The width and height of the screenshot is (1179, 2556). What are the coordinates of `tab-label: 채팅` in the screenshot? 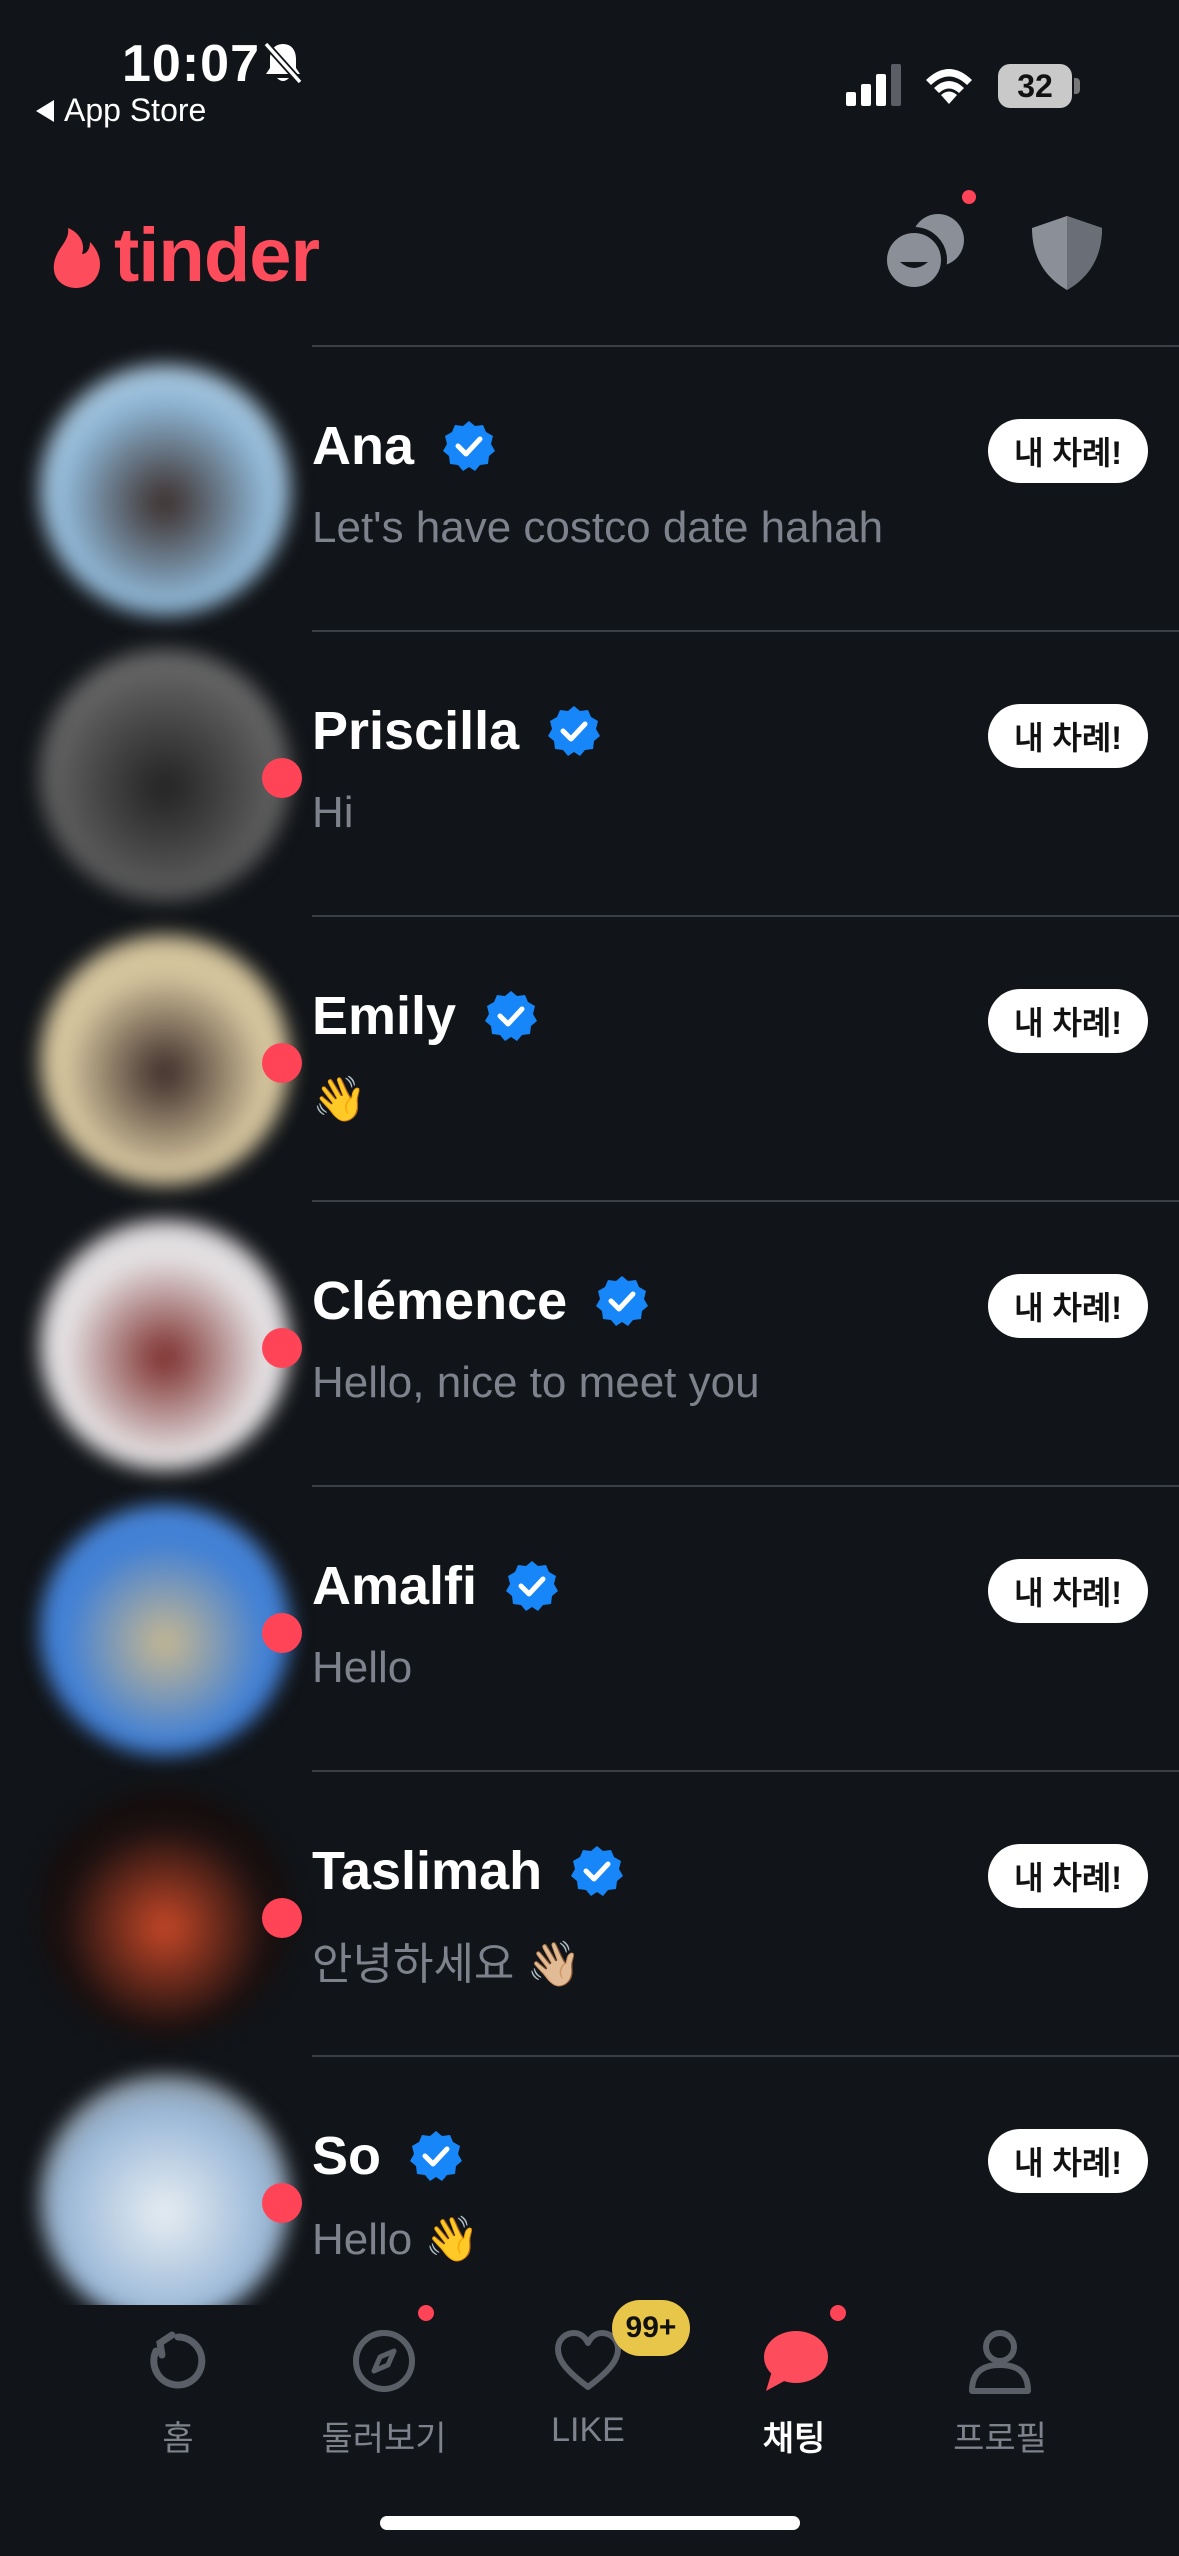 It's located at (794, 2439).